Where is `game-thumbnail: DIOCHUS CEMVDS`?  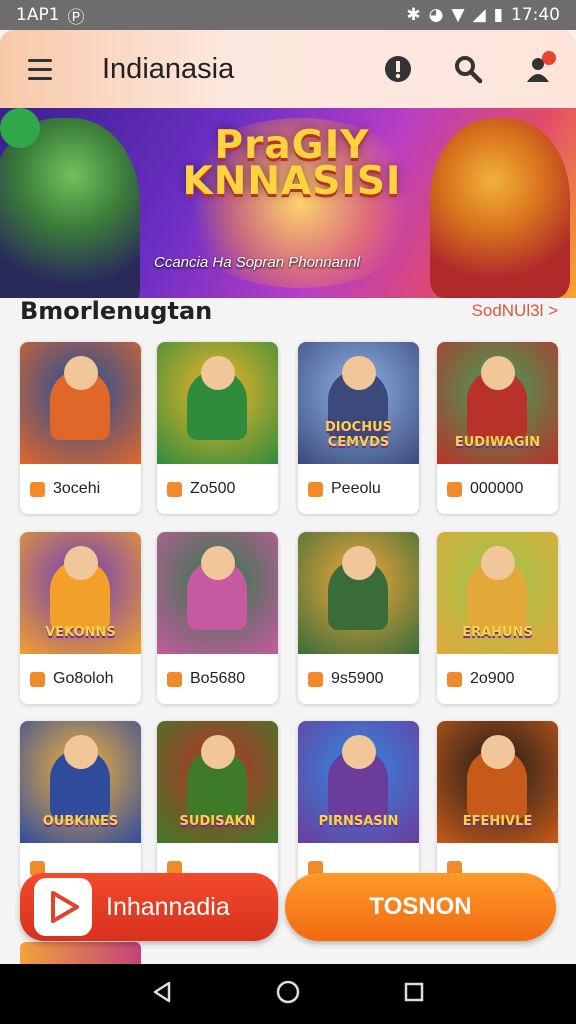
game-thumbnail: DIOCHUS CEMVDS is located at coordinates (358, 403).